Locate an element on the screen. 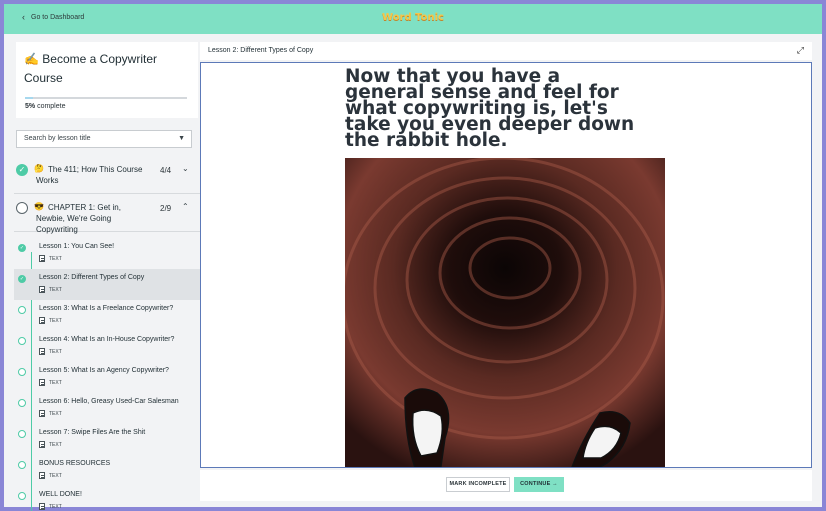 The width and height of the screenshot is (826, 511). writing-hand-icon: ✍️ is located at coordinates (31, 59).